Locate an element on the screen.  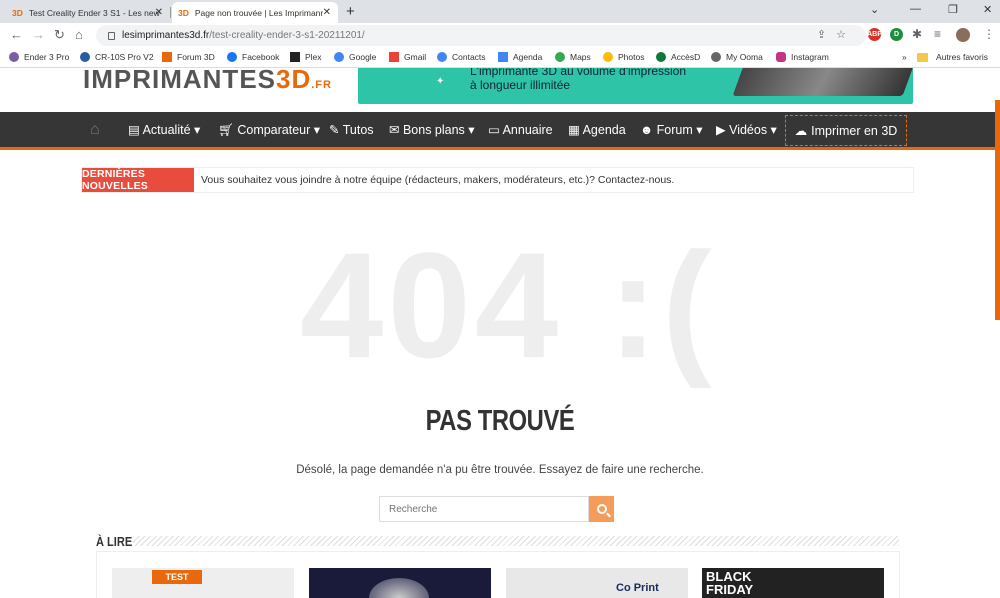
tab-title: Page non trouvée | Les Imprimanr is located at coordinates (259, 12).